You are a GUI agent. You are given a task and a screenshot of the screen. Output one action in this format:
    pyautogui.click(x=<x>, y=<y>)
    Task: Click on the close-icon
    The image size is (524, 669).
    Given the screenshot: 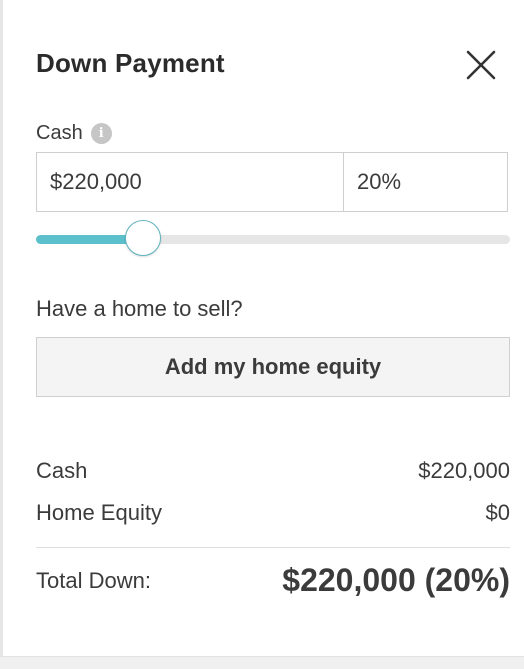 What is the action you would take?
    pyautogui.click(x=481, y=65)
    